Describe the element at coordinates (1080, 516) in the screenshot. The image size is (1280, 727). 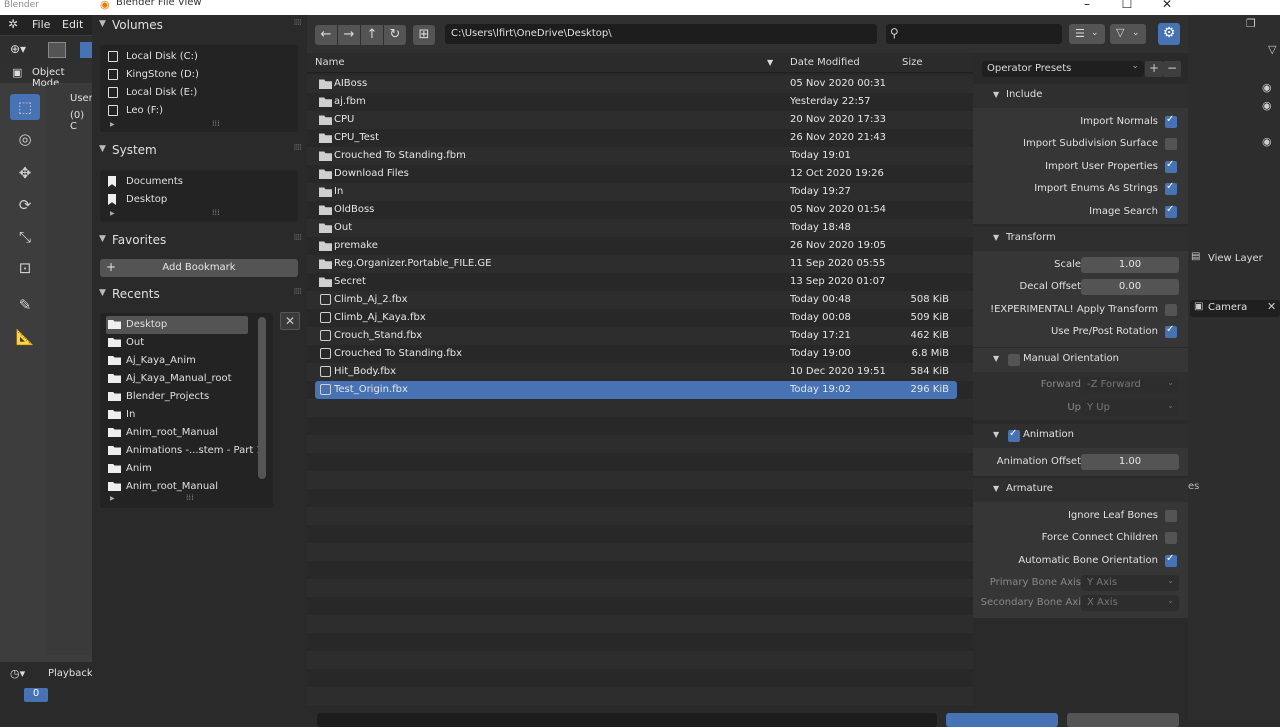
I see `ignore-leaf-bones-row: Ignore Leaf Bones` at that location.